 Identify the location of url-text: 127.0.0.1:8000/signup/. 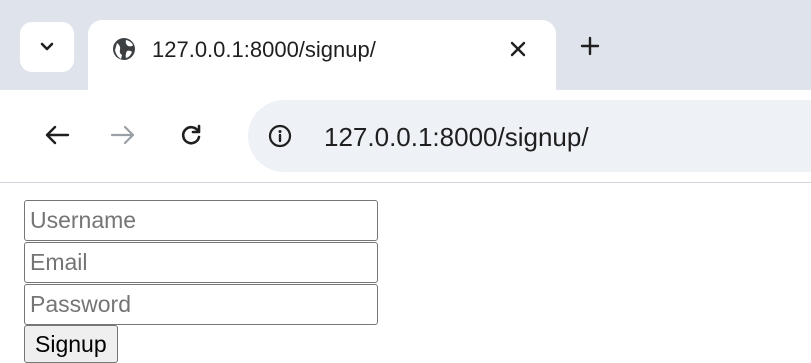
(456, 137).